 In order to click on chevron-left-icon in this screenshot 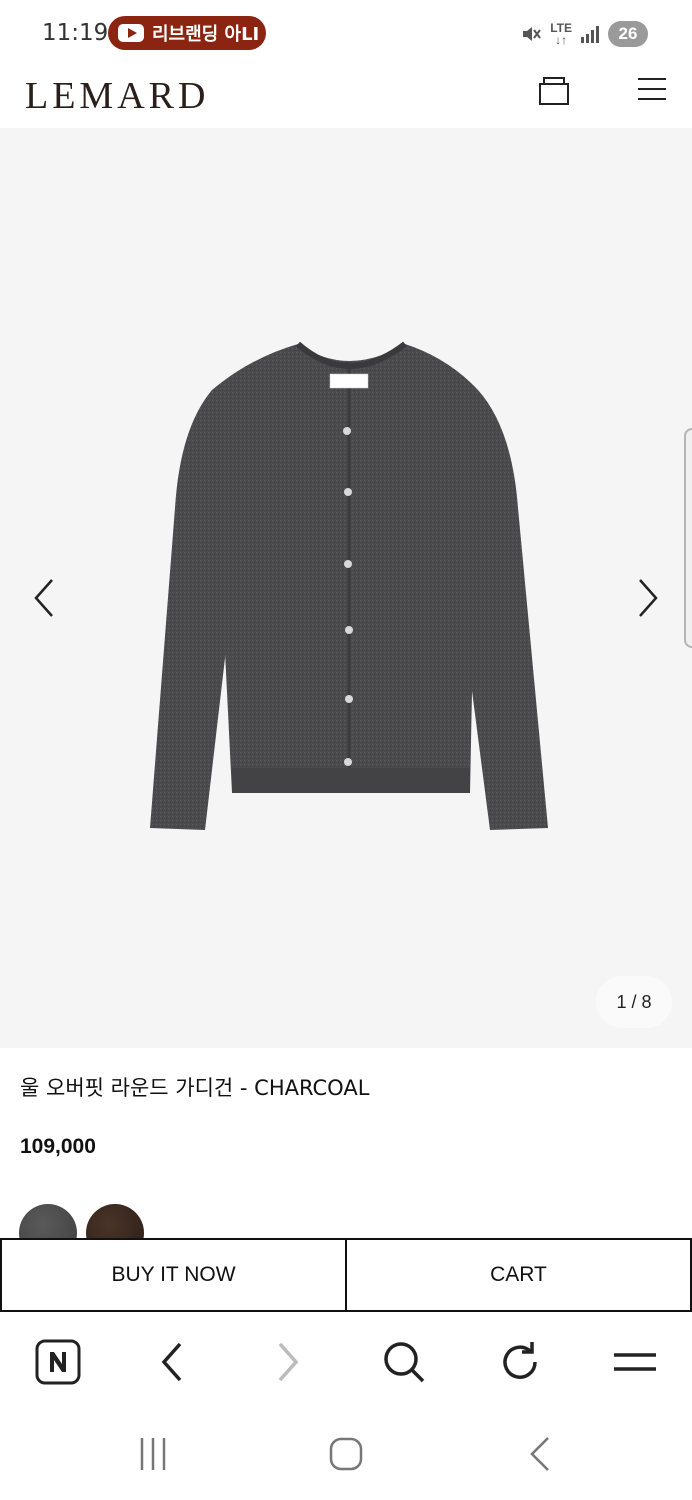, I will do `click(46, 598)`.